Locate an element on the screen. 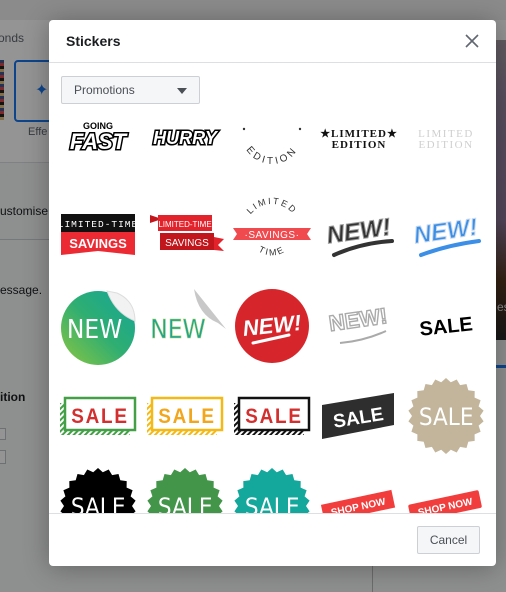 The width and height of the screenshot is (506, 592). close-button is located at coordinates (472, 41).